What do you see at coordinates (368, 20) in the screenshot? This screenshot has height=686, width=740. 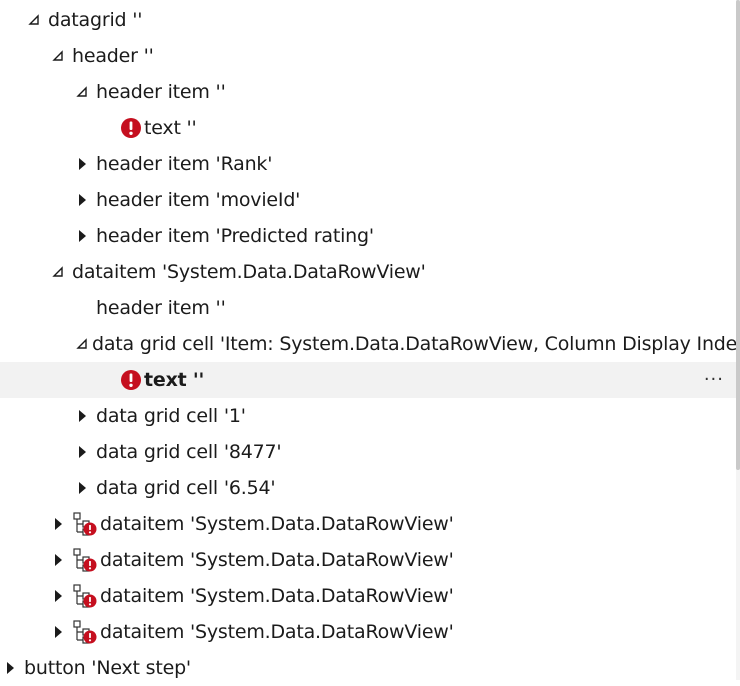 I see `tree-row-datagrid: datagrid ''` at bounding box center [368, 20].